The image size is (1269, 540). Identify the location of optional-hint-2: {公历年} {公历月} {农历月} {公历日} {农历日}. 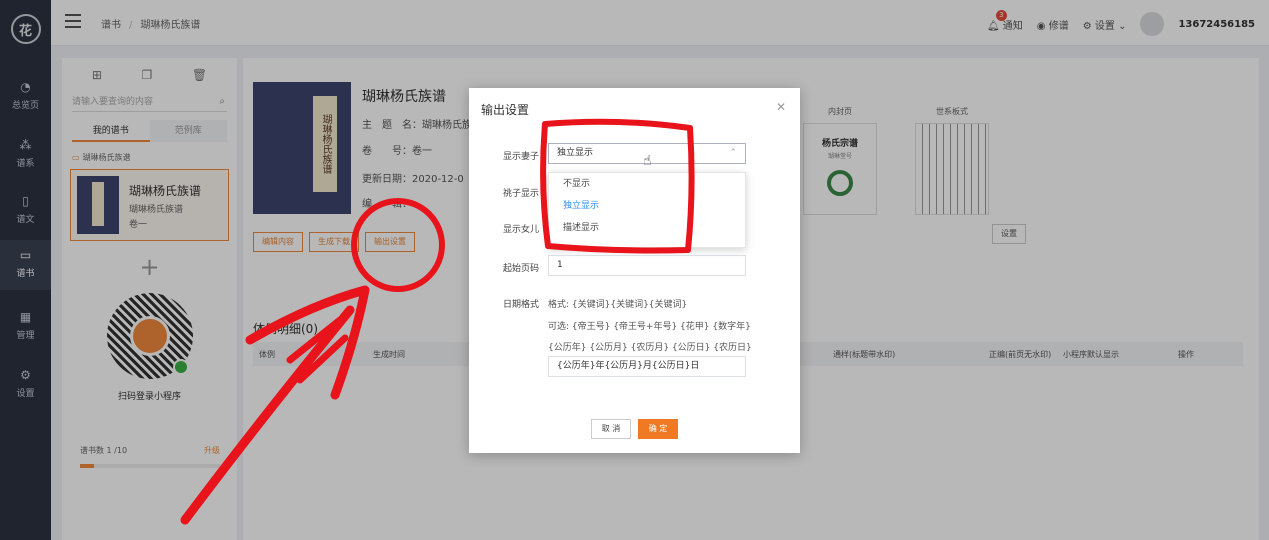
(650, 348).